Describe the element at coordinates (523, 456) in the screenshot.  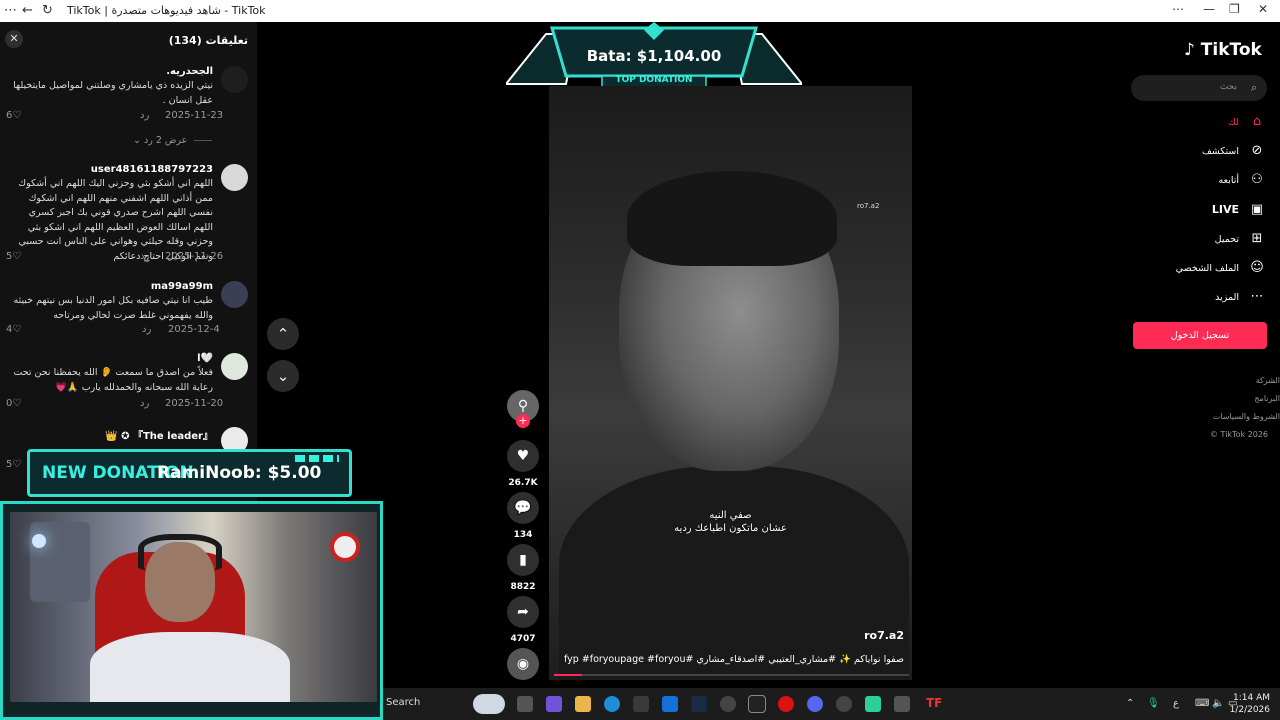
I see `heart-icon: ♥` at that location.